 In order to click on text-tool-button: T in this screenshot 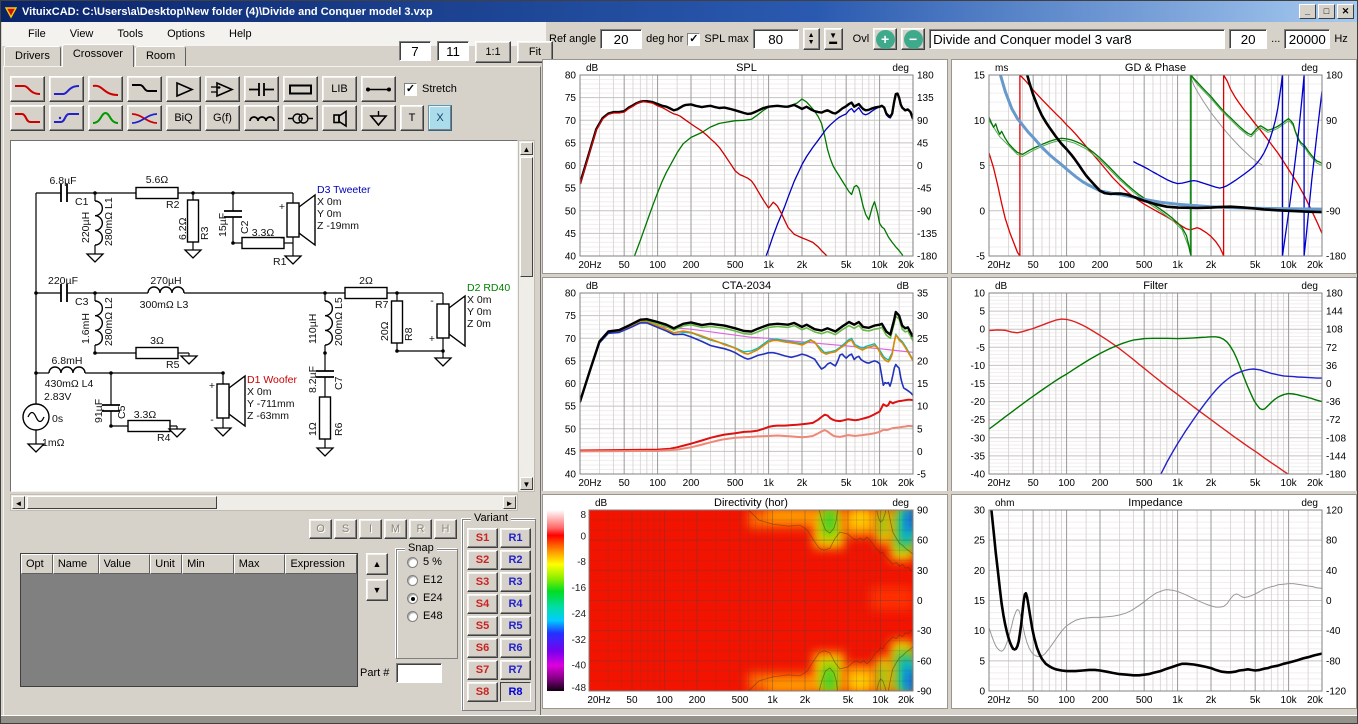, I will do `click(412, 118)`.